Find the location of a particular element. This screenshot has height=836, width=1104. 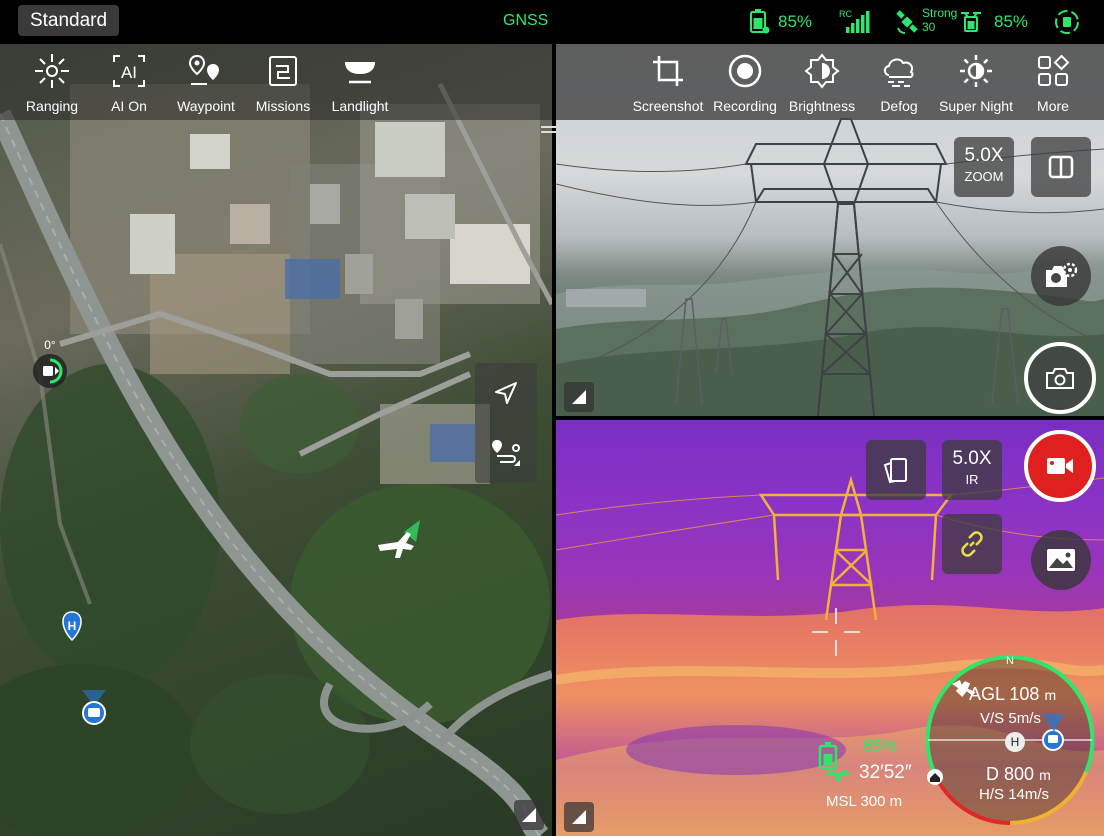

positioning-mode: GNSS is located at coordinates (526, 20).